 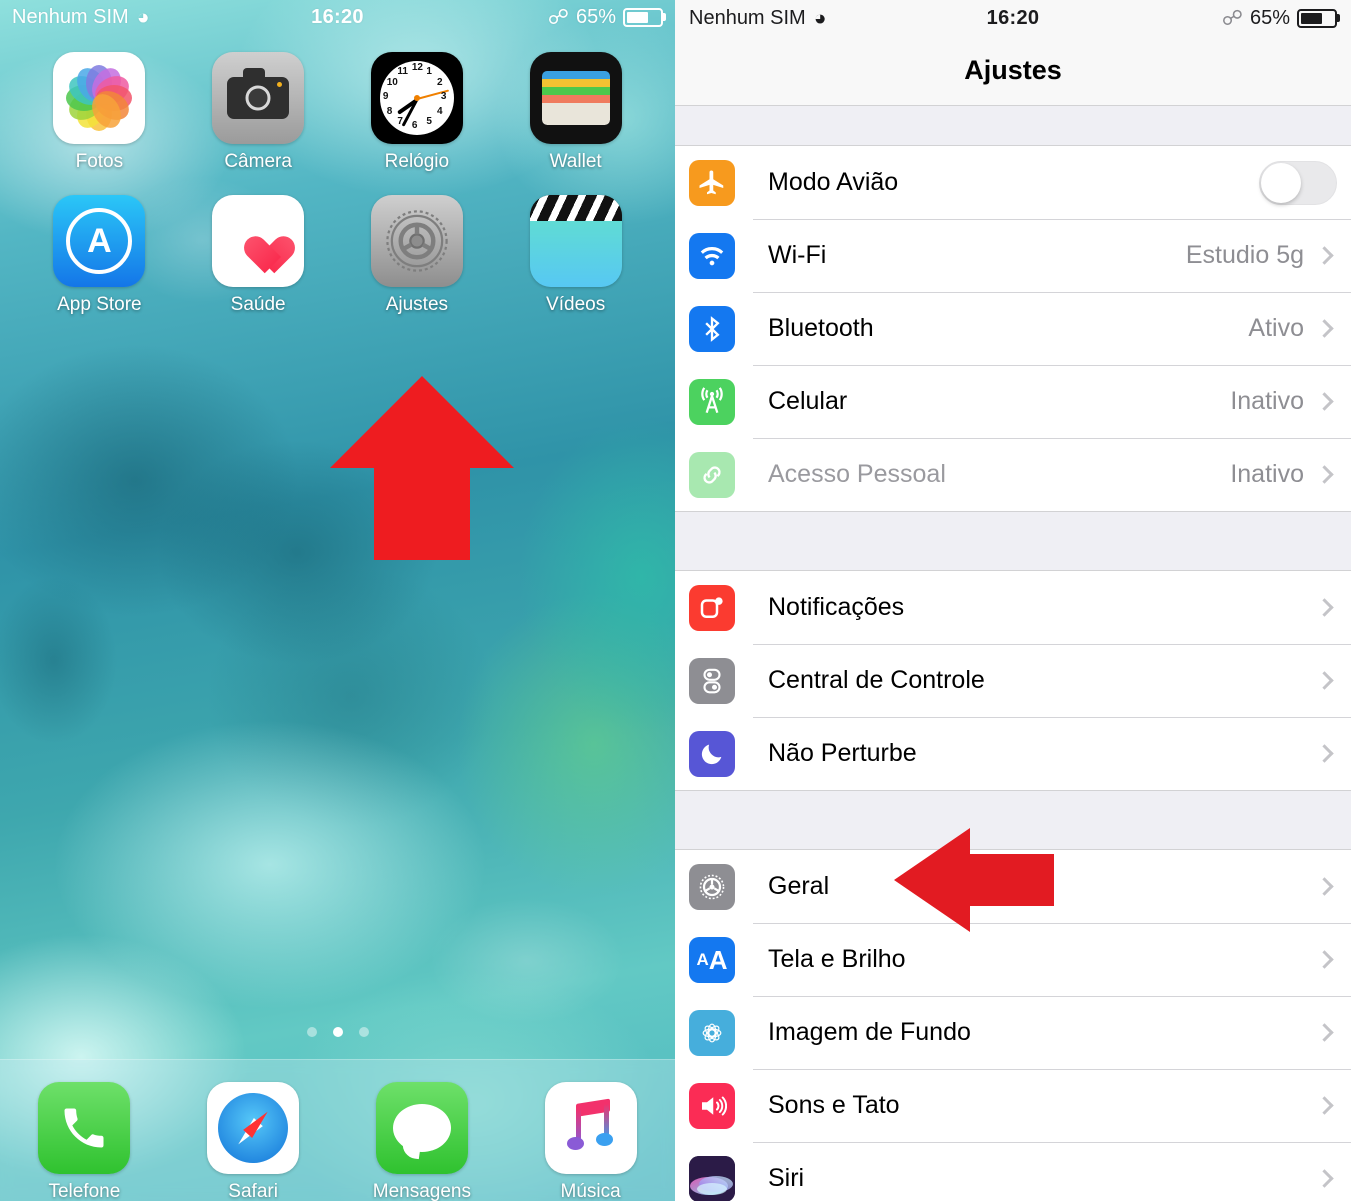 I want to click on app-label: Mensagens, so click(x=421, y=1191).